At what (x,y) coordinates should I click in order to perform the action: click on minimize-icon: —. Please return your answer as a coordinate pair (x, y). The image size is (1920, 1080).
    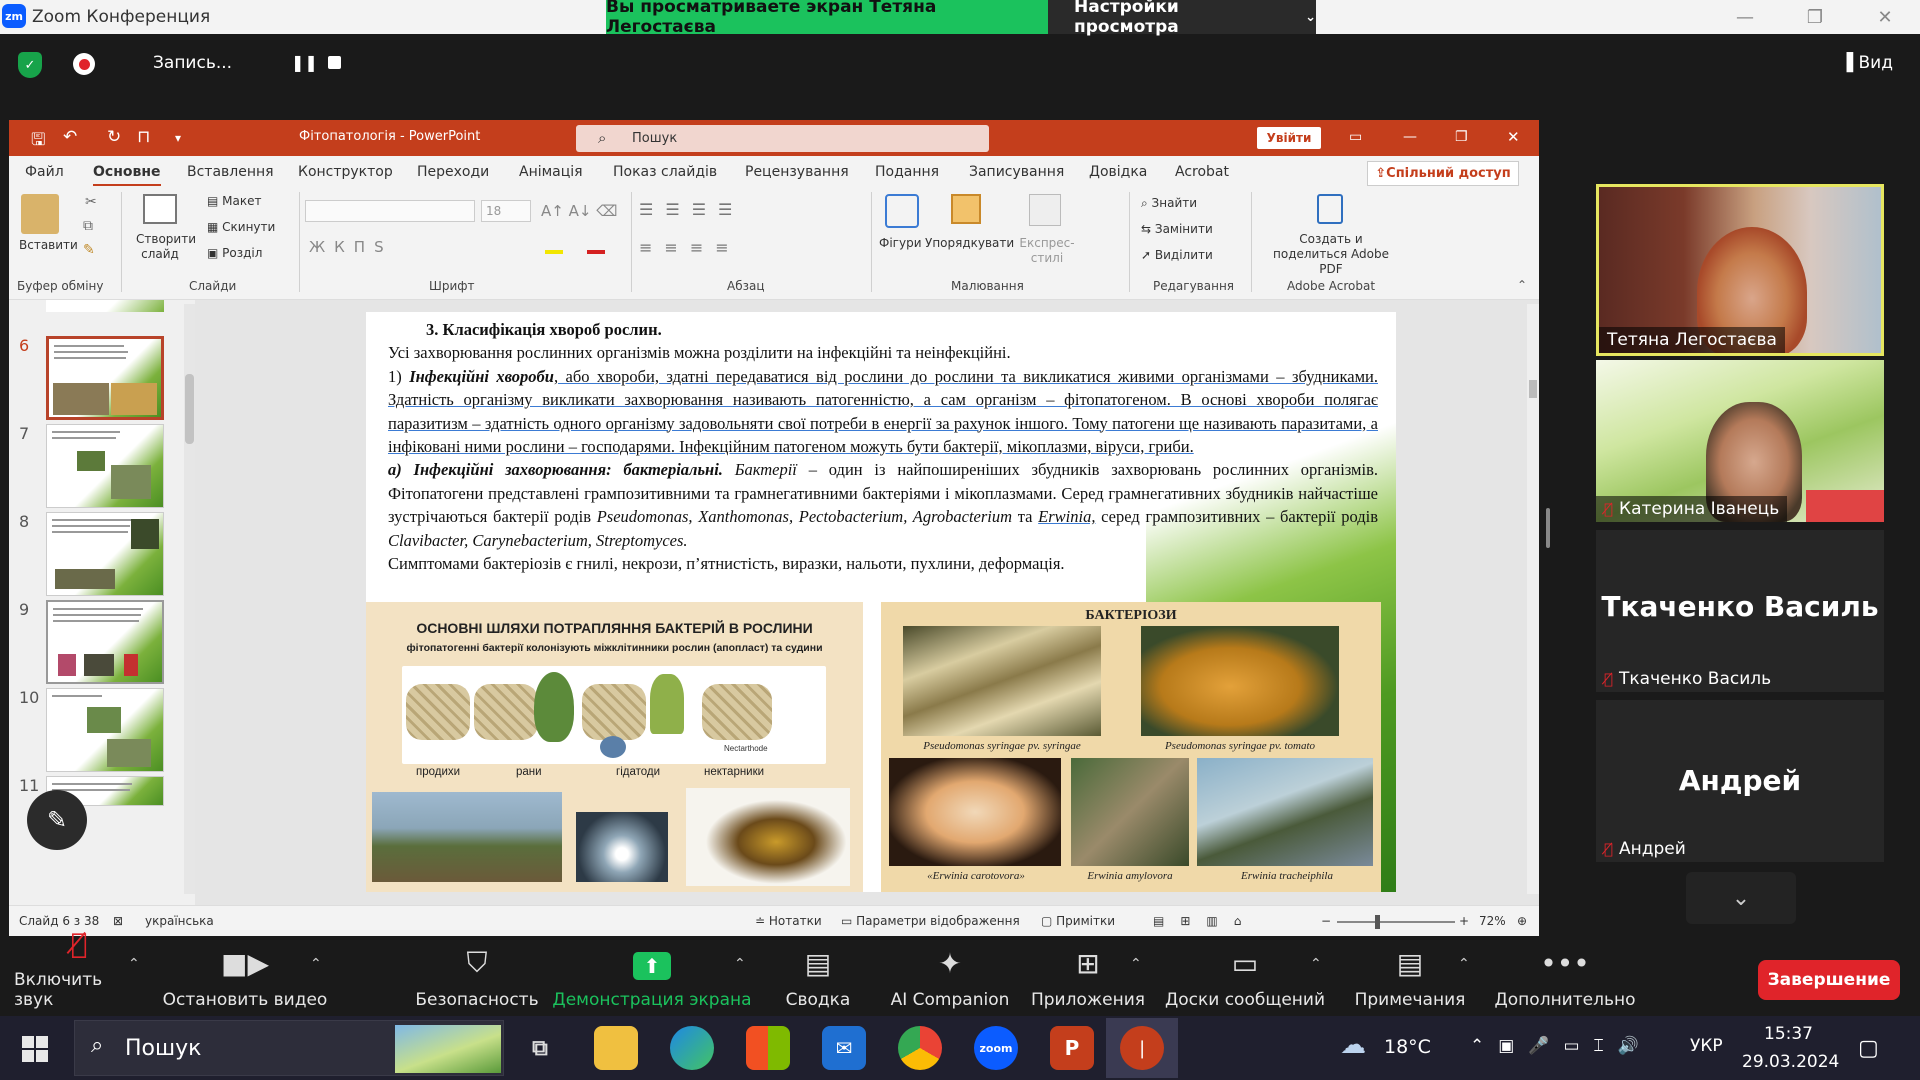
    Looking at the image, I should click on (1745, 17).